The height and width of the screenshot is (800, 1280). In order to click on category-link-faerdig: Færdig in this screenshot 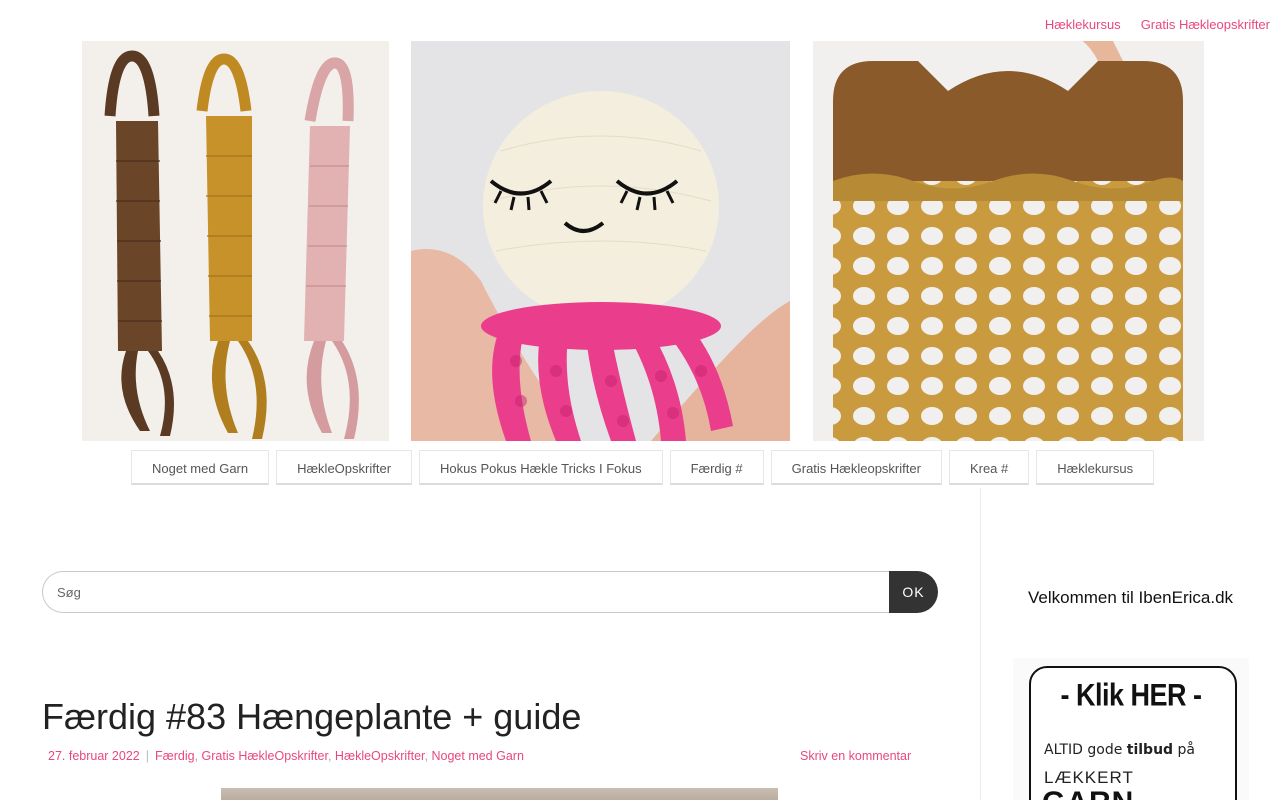, I will do `click(175, 756)`.